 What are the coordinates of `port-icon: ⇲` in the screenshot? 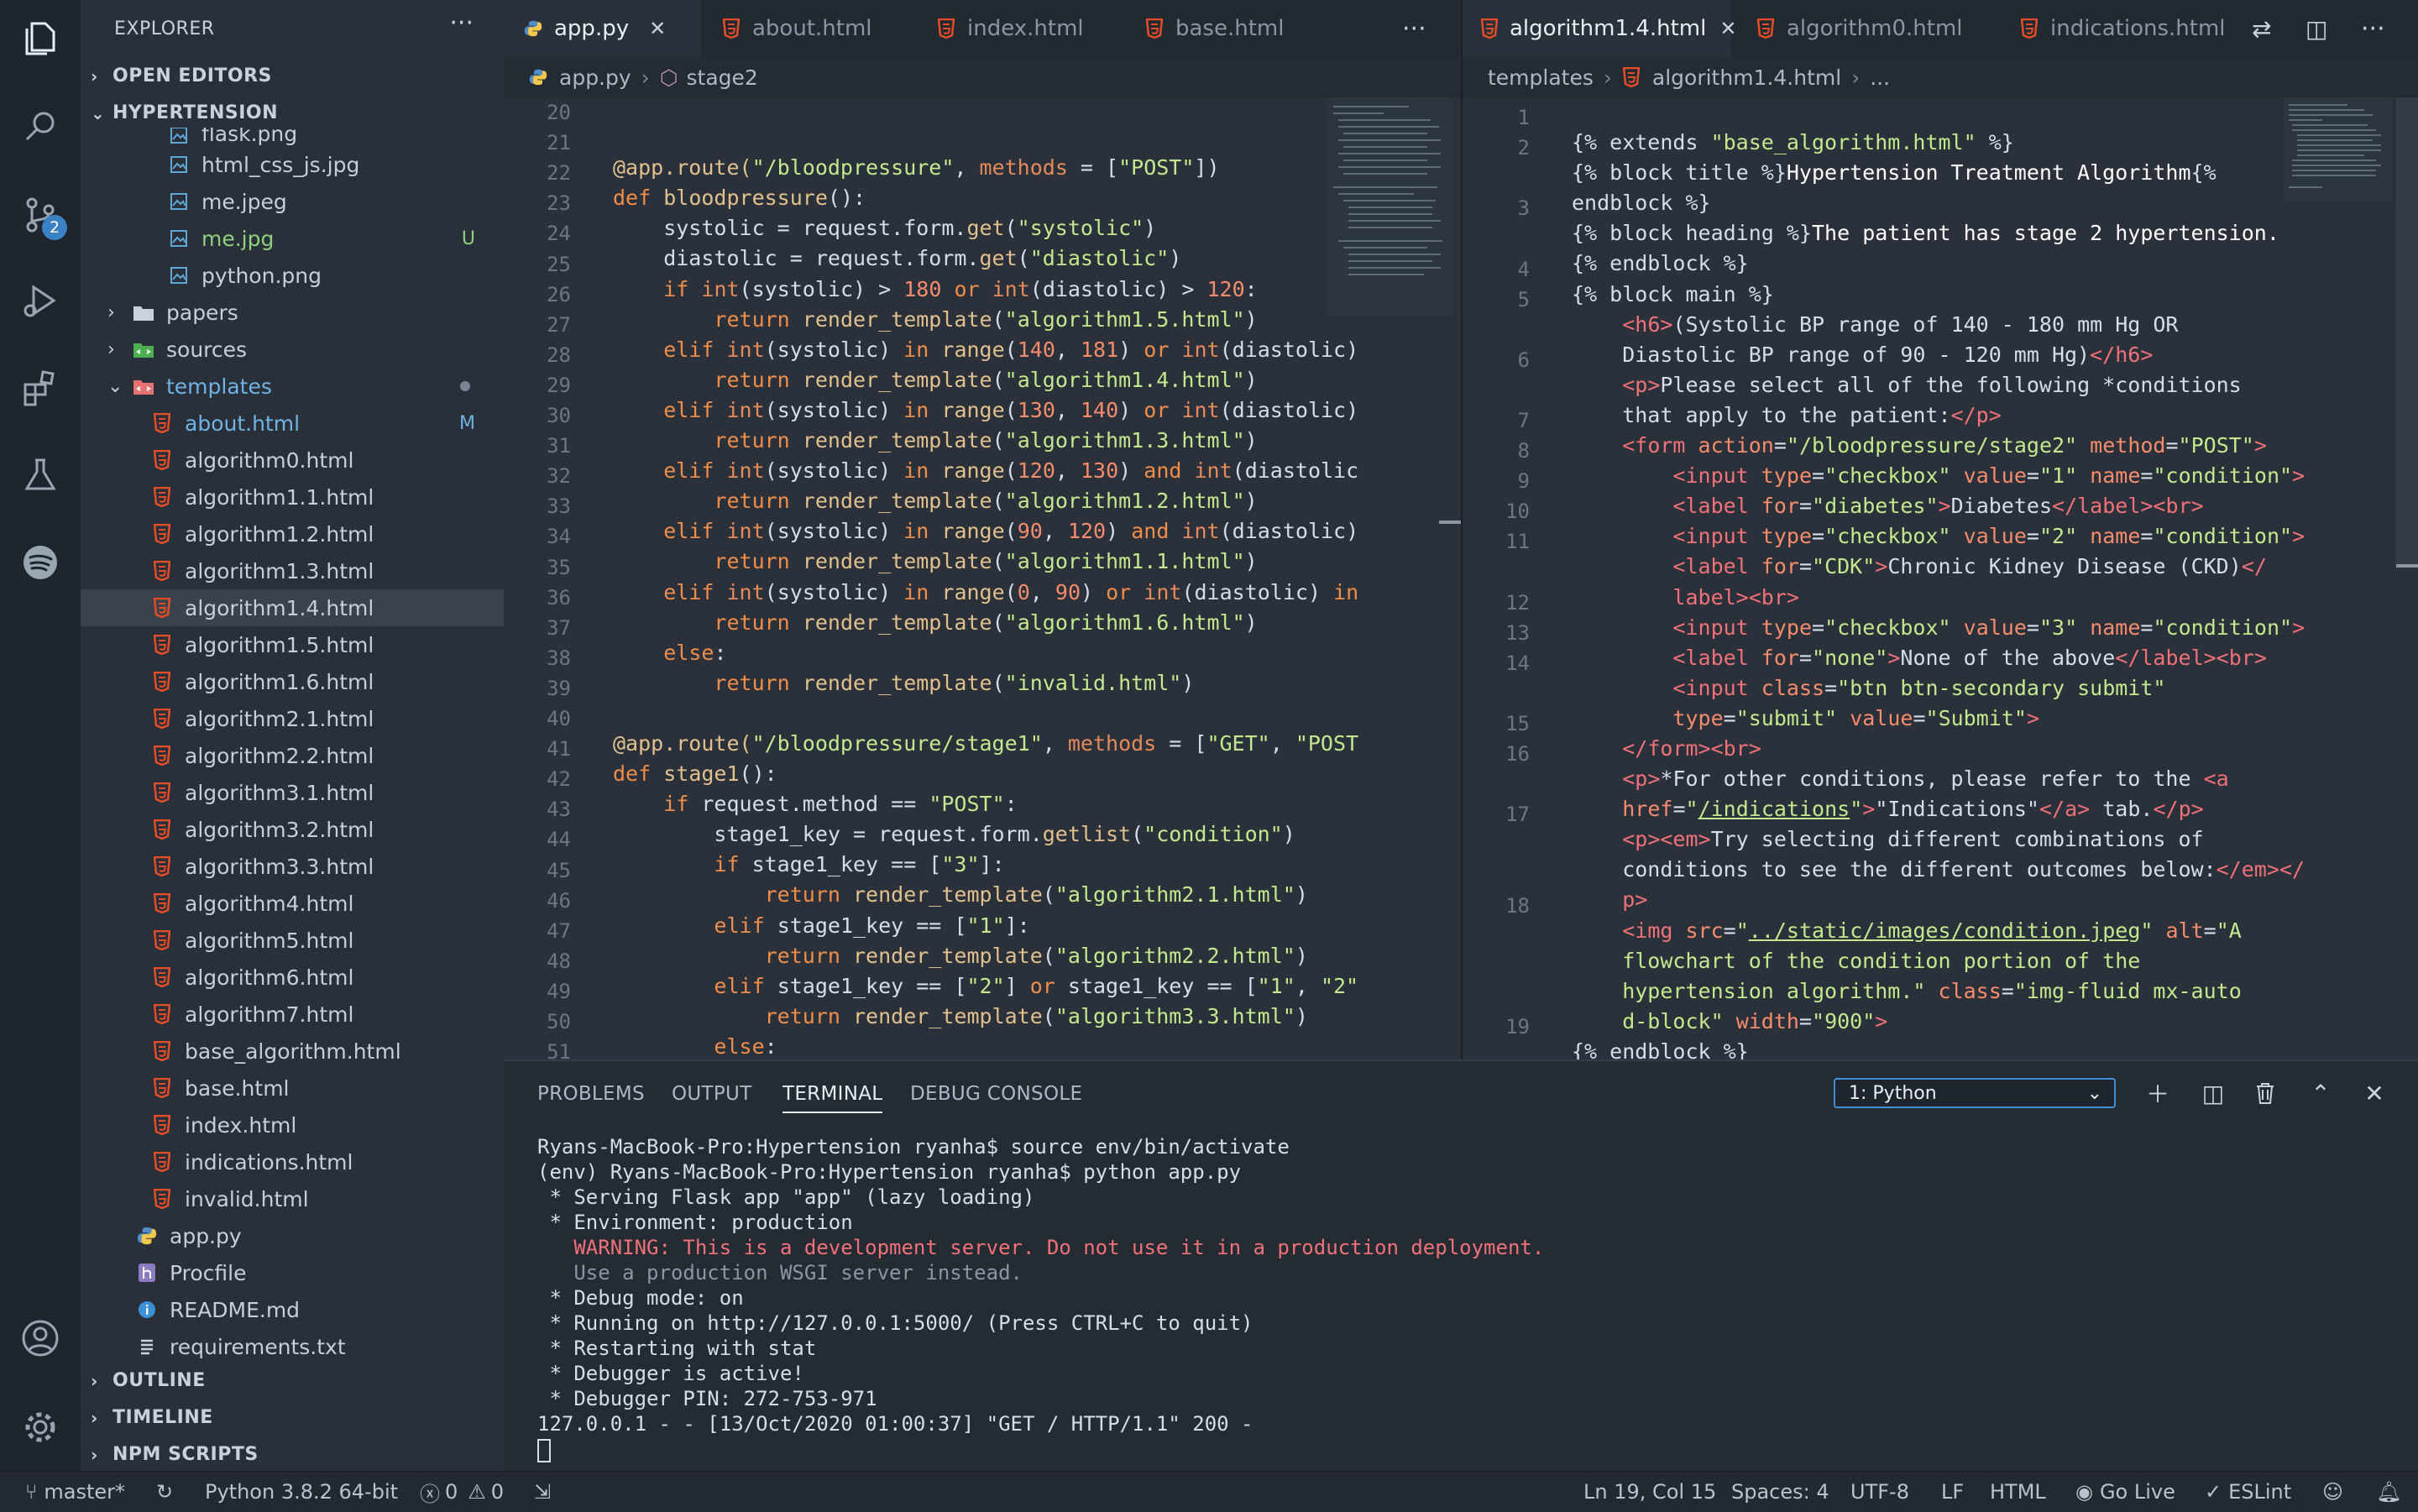 It's located at (542, 1492).